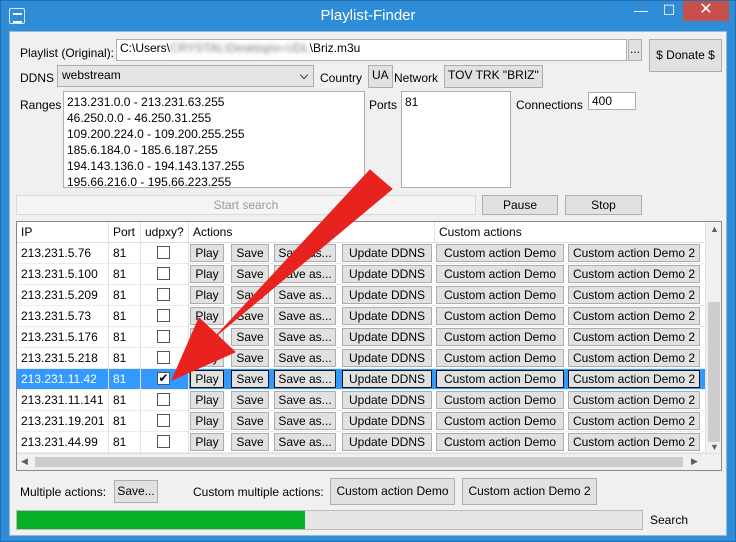  What do you see at coordinates (125, 232) in the screenshot?
I see `column-header-port: Port` at bounding box center [125, 232].